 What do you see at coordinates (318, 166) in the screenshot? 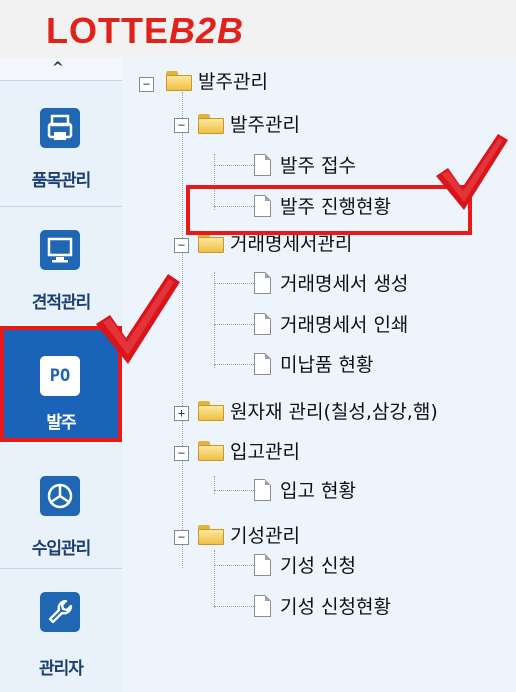
I see `tree-leaf: 발주 접수` at bounding box center [318, 166].